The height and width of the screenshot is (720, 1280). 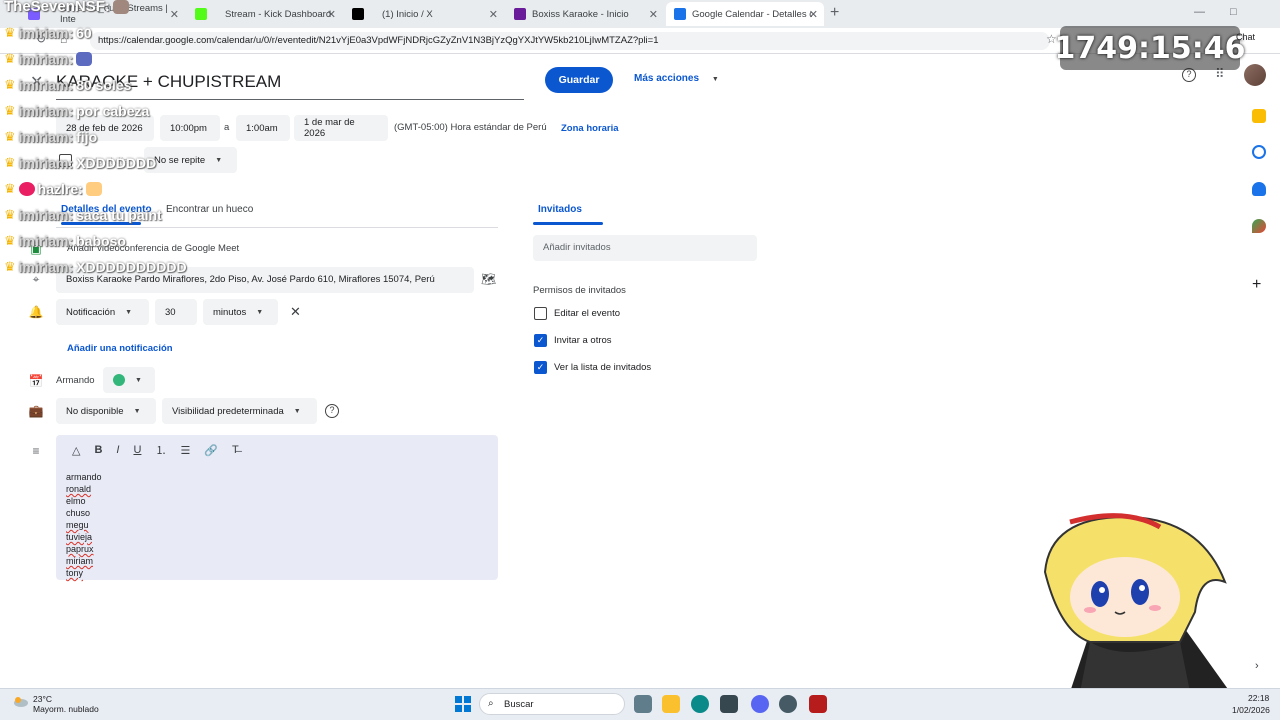 I want to click on briefcase-icon: 💼, so click(x=36, y=411).